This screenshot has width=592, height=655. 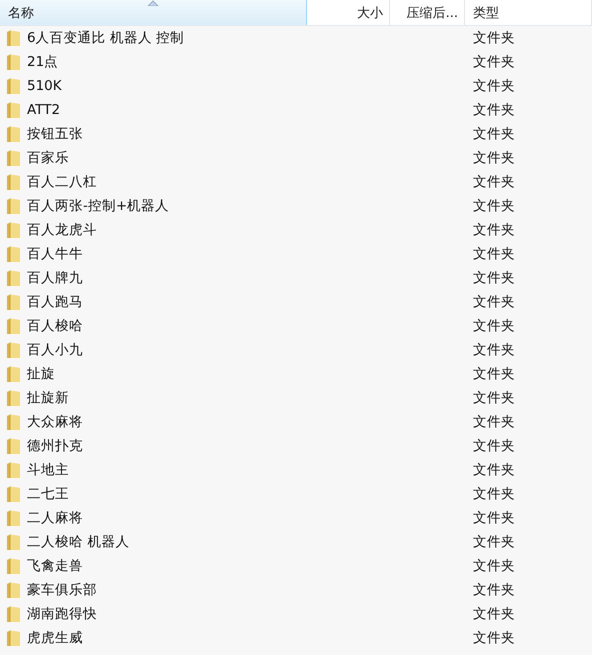 What do you see at coordinates (55, 350) in the screenshot?
I see `file-name: 百人小九` at bounding box center [55, 350].